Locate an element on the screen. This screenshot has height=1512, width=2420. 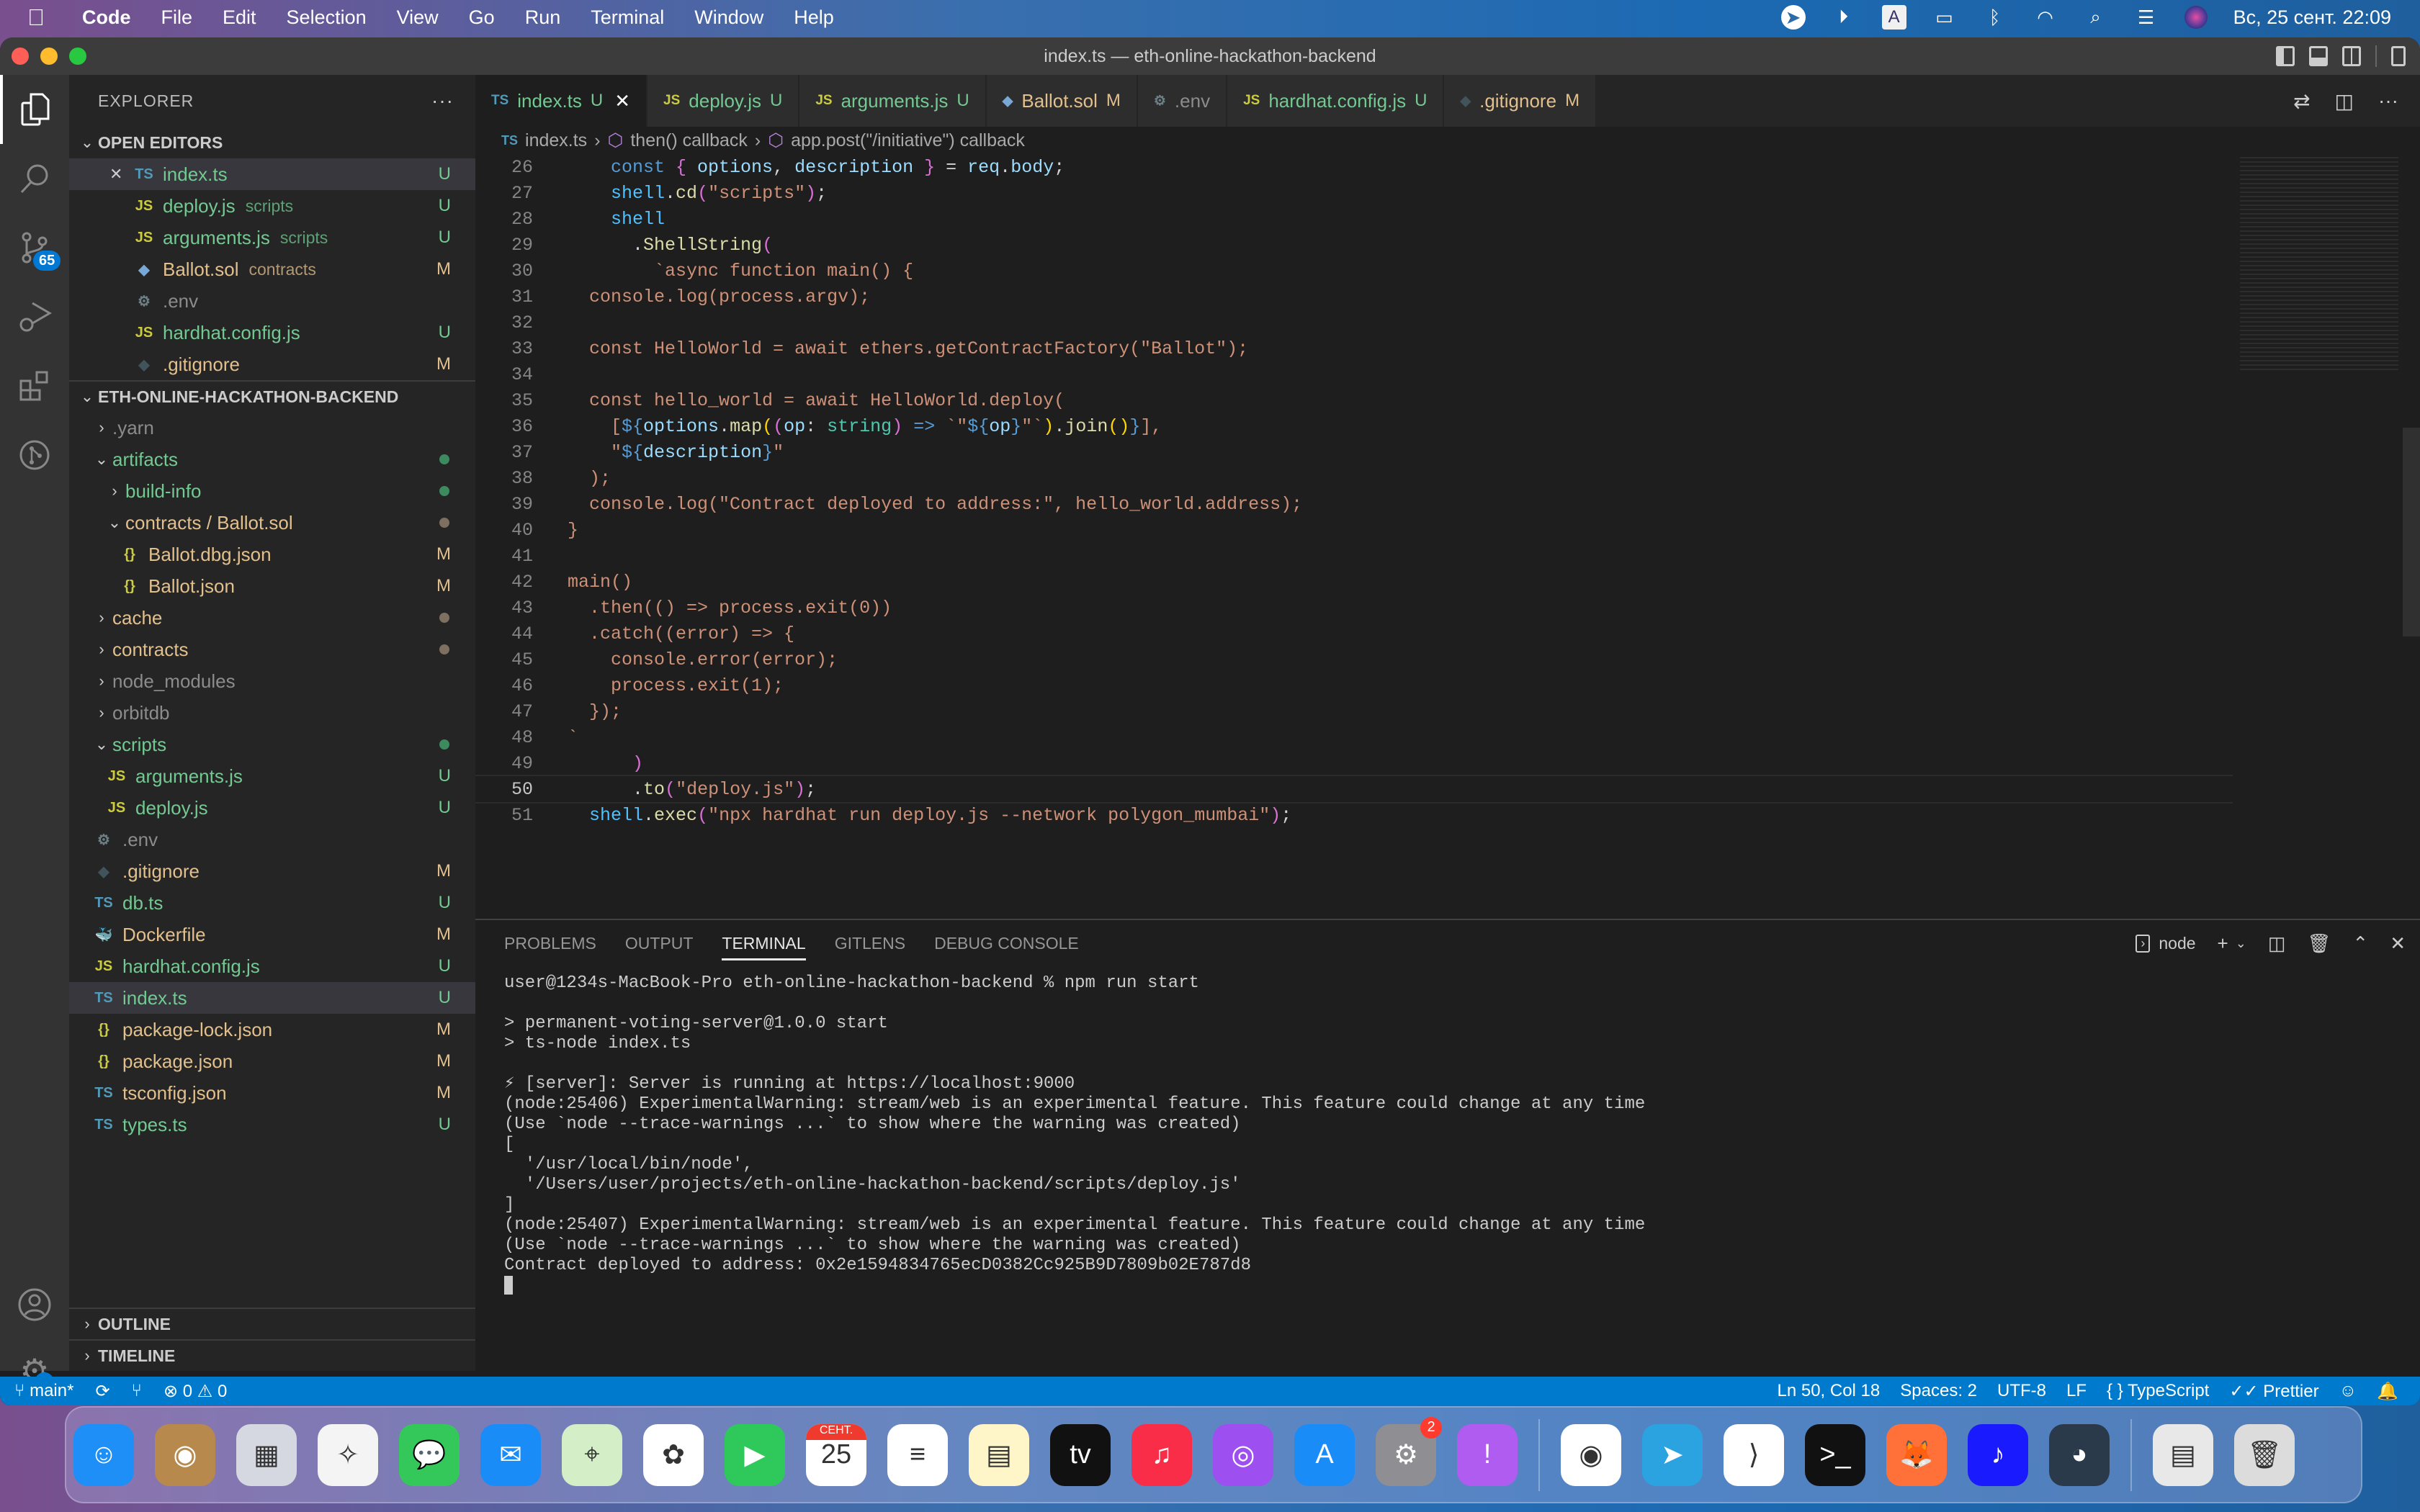
control-center-icon: ☰ is located at coordinates (2146, 17).